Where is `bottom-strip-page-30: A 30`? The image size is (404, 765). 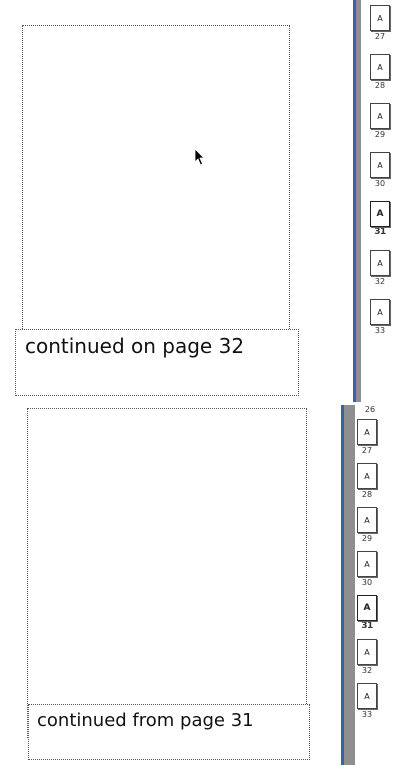 bottom-strip-page-30: A 30 is located at coordinates (367, 569).